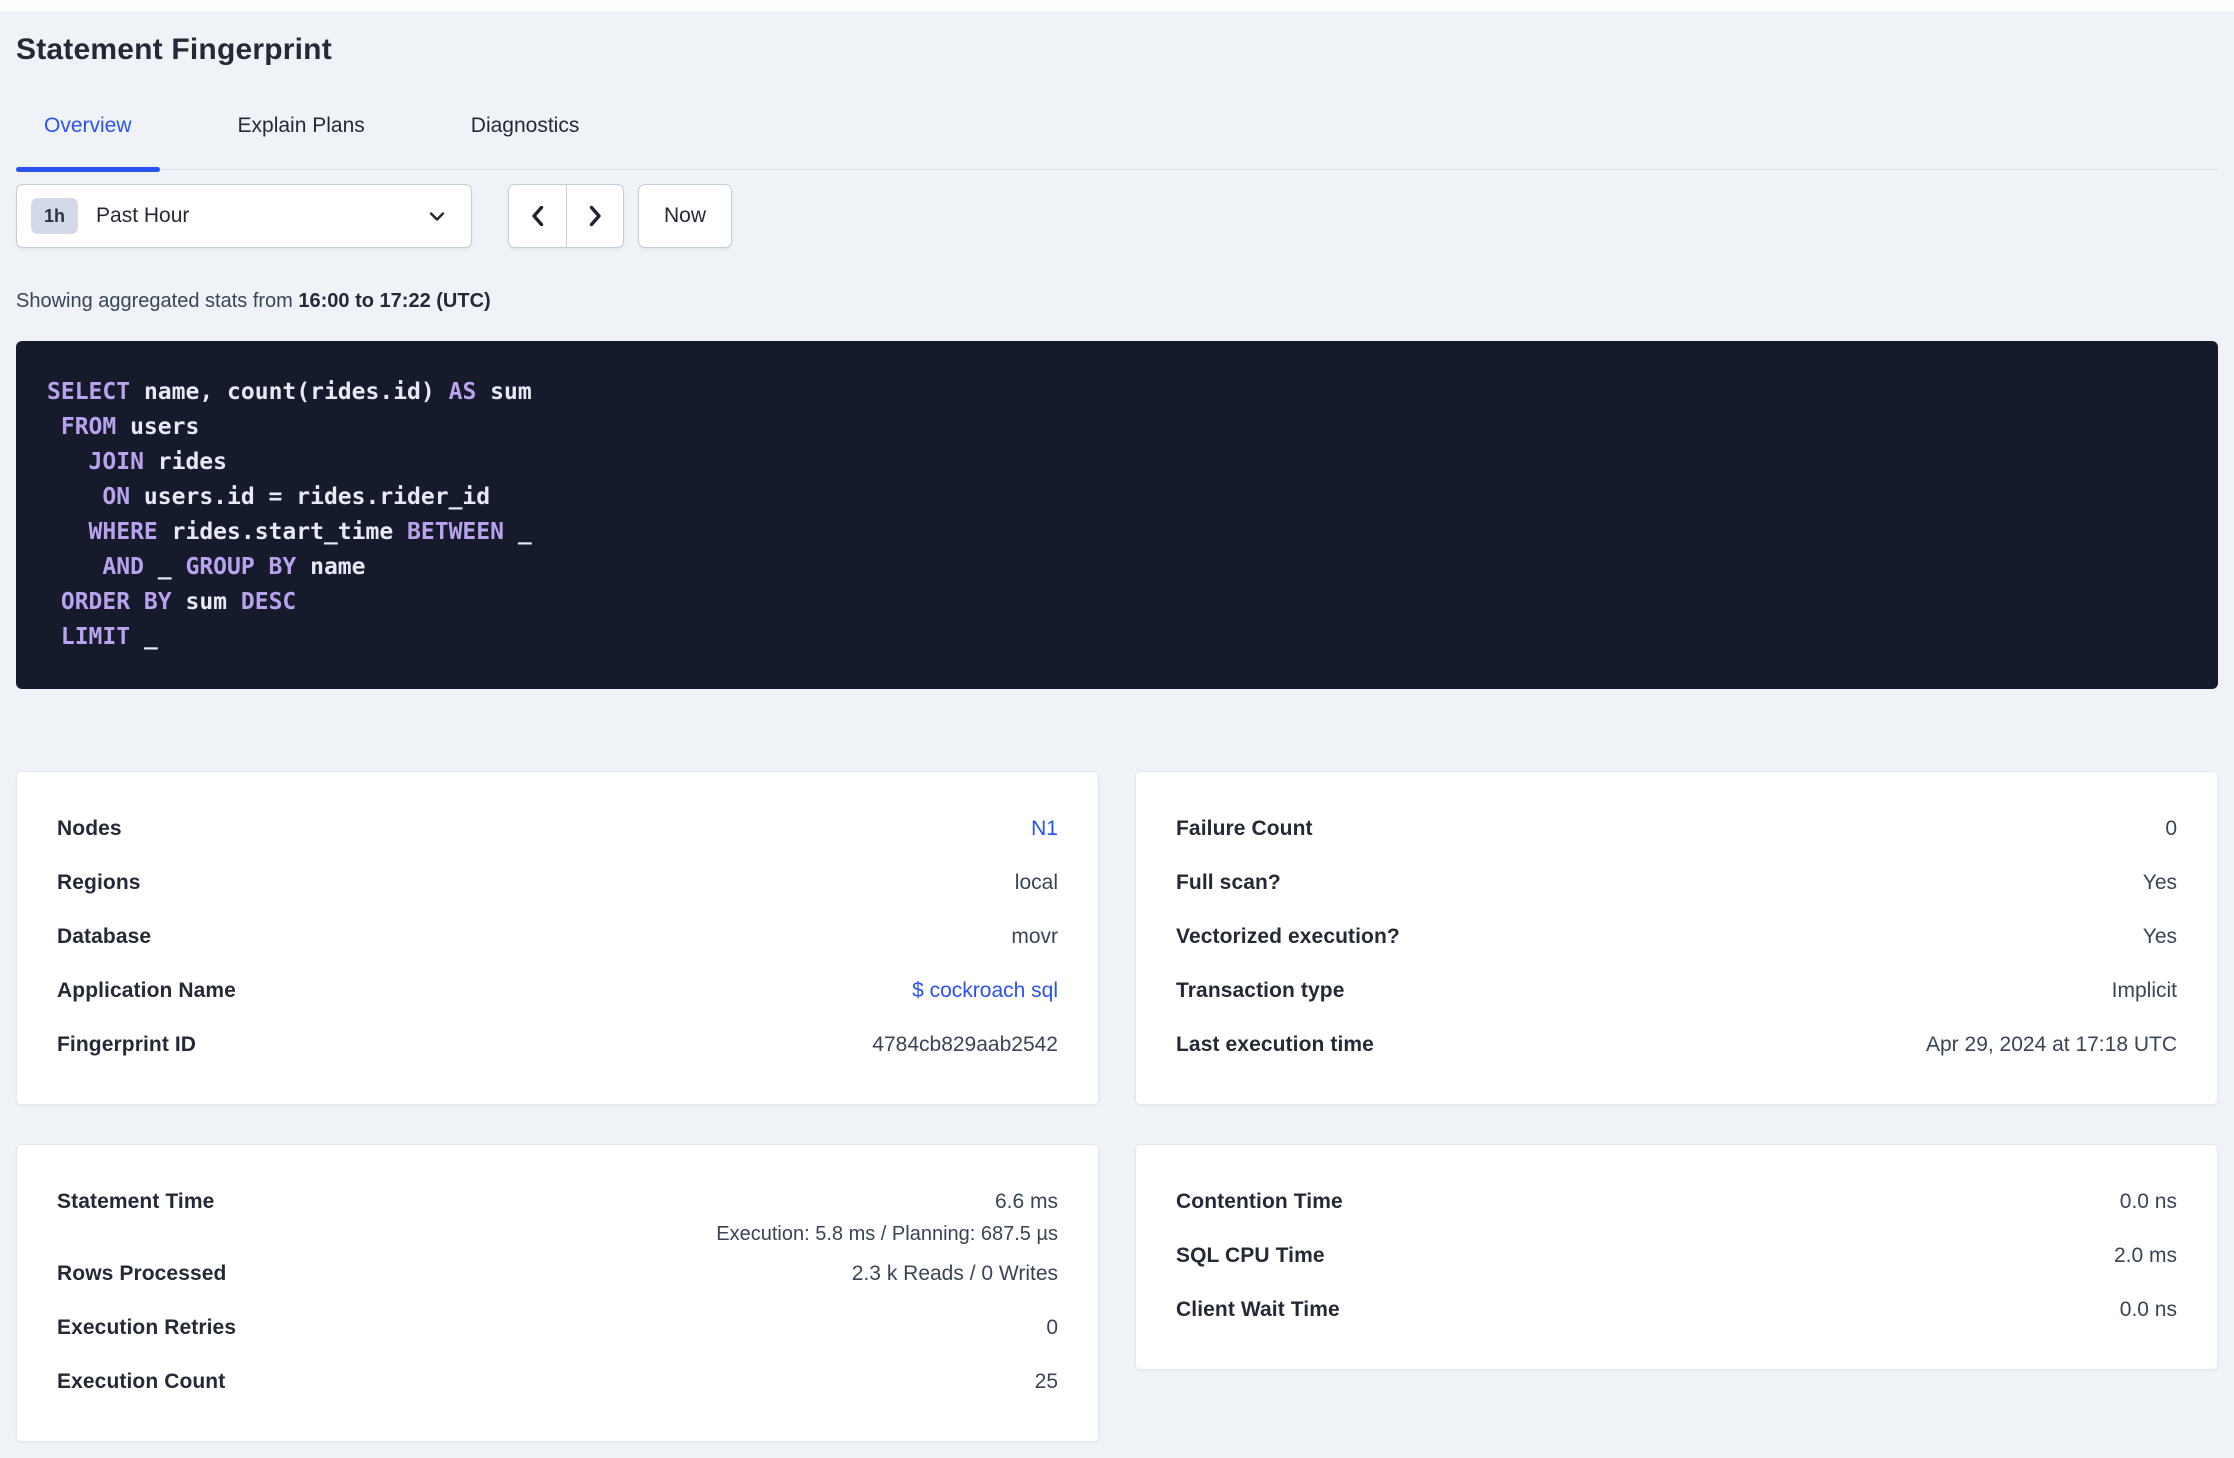 The width and height of the screenshot is (2234, 1458). Describe the element at coordinates (127, 1044) in the screenshot. I see `fingerprint-id-label: Fingerprint ID` at that location.